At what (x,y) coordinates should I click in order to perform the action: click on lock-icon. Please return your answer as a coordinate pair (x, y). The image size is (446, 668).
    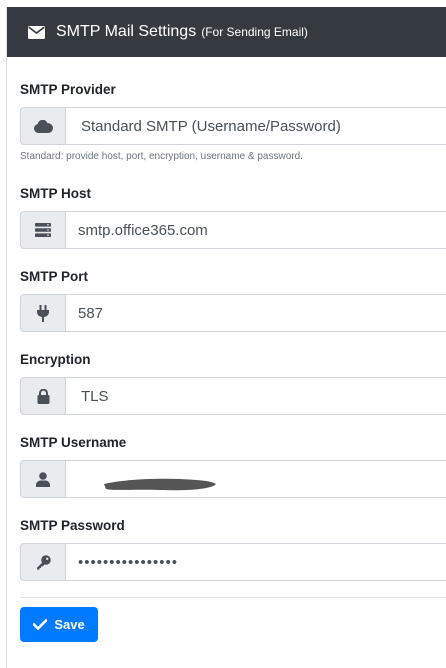
    Looking at the image, I should click on (42, 396).